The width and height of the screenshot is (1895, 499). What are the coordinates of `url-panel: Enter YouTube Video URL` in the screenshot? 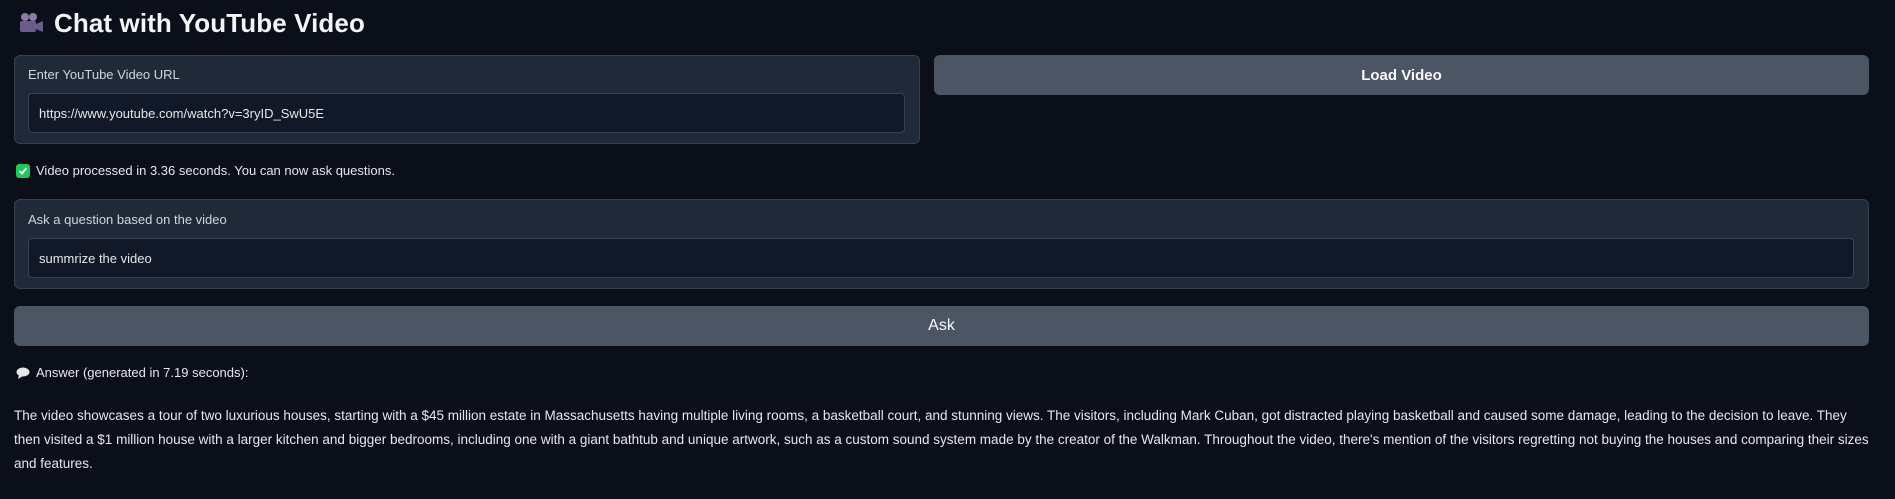 It's located at (467, 99).